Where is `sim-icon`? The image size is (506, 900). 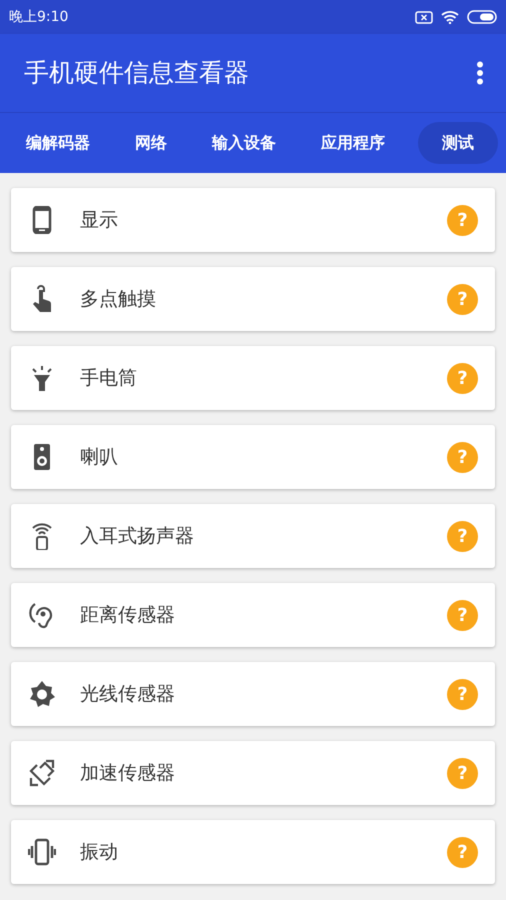
sim-icon is located at coordinates (424, 17).